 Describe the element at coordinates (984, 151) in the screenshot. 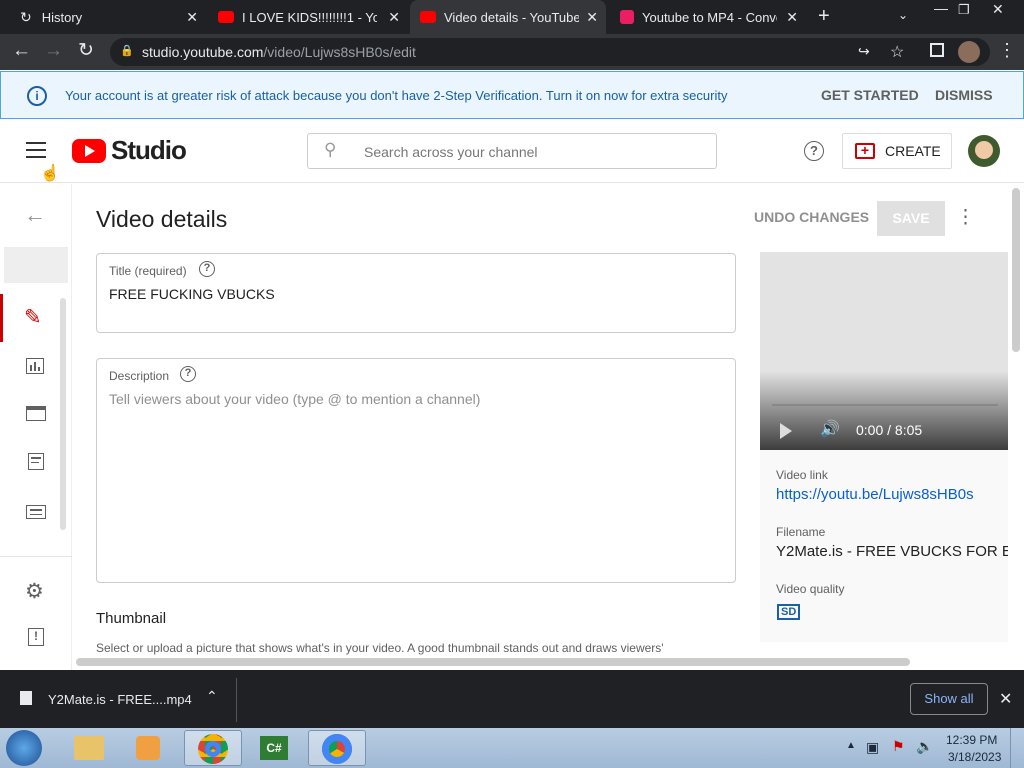

I see `channel-avatar` at that location.